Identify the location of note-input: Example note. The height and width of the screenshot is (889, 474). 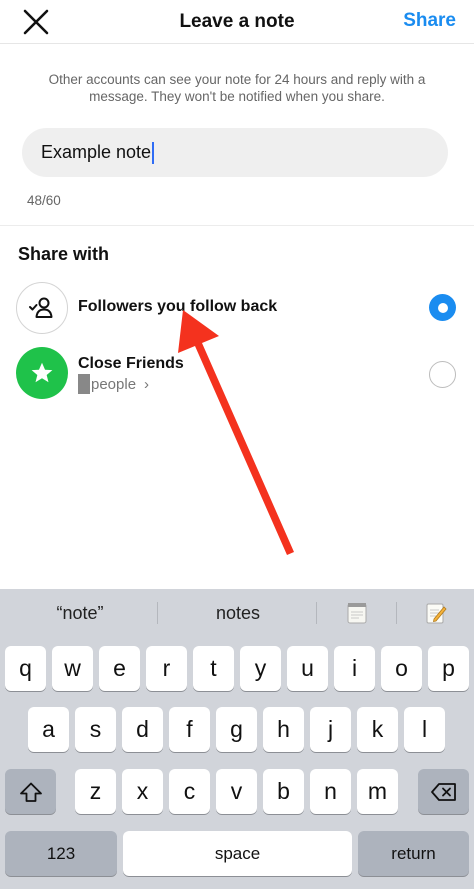
(235, 152).